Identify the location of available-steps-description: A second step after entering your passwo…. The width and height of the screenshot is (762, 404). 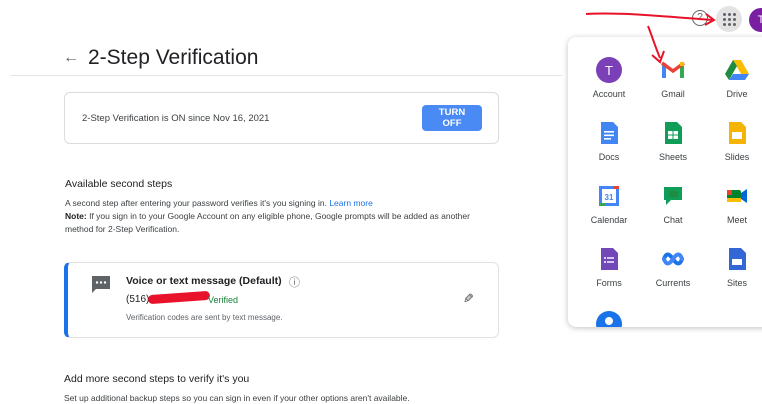
(280, 216).